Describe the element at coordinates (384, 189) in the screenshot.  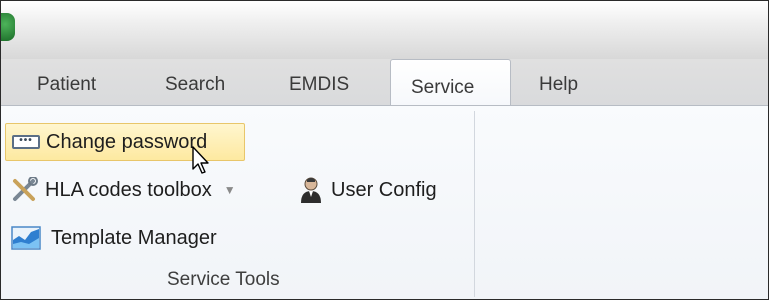
I see `user-config-label: User Config` at that location.